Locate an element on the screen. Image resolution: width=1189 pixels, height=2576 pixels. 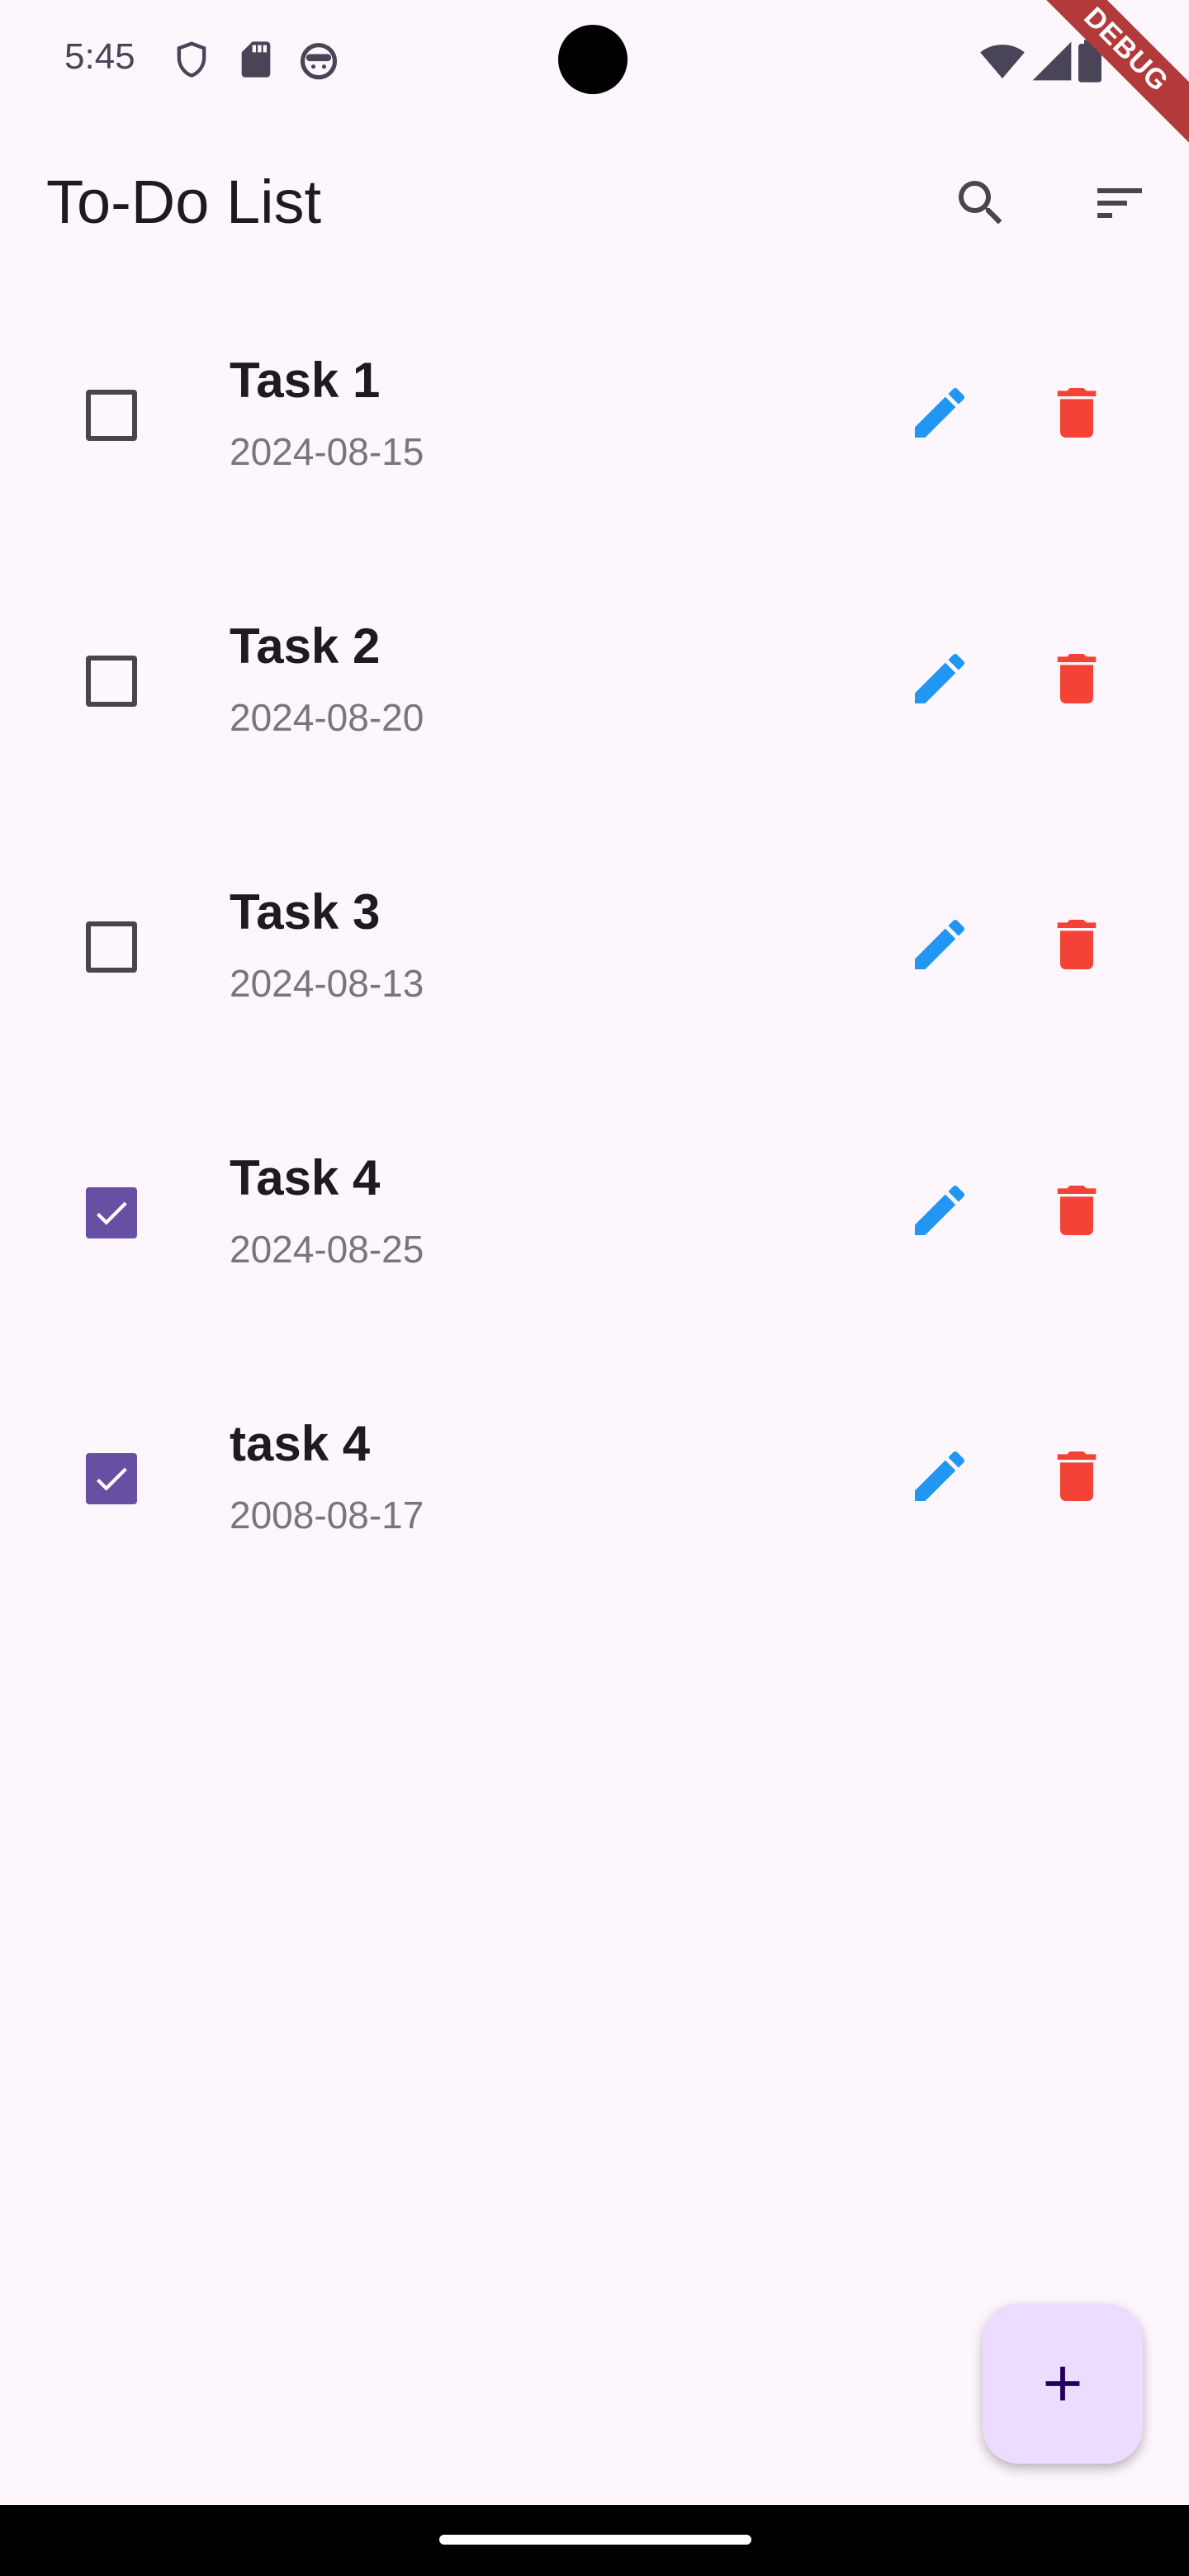
plus-icon is located at coordinates (1062, 2383).